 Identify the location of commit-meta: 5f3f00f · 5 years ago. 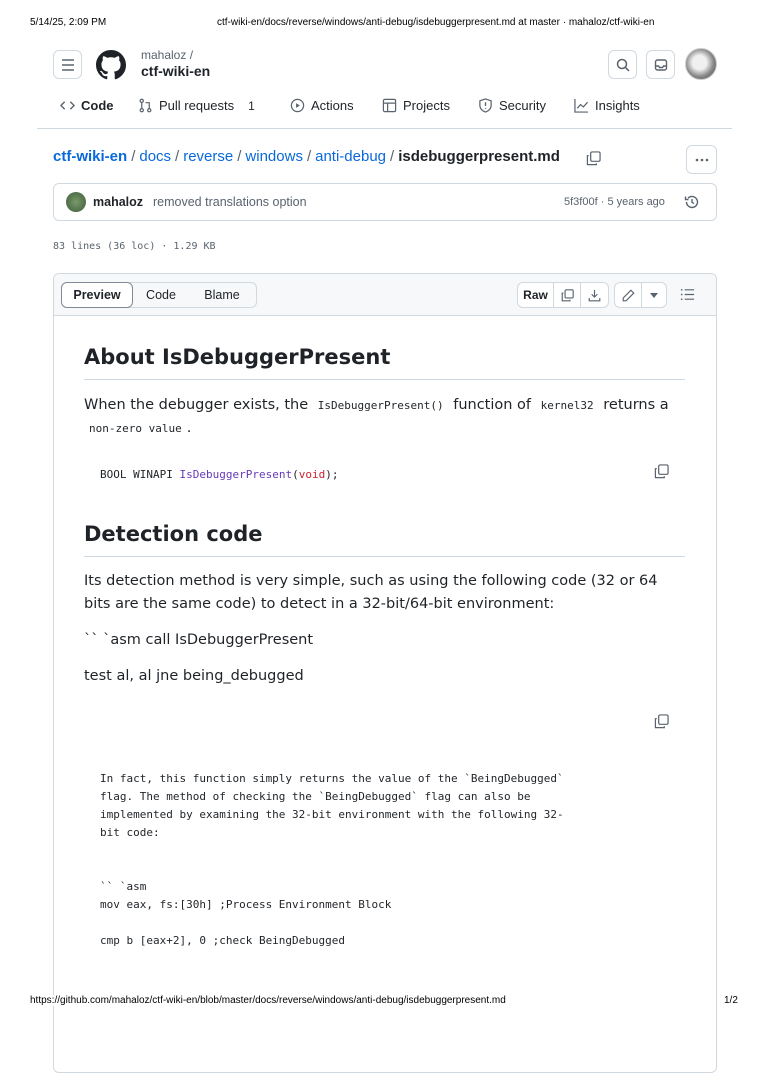
(614, 202).